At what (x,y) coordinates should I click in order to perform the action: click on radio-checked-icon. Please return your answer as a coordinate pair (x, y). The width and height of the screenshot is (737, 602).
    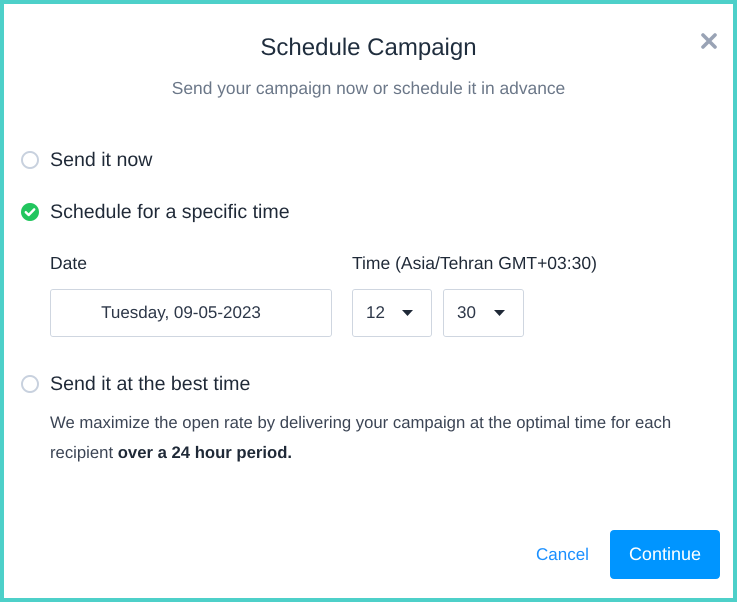
    Looking at the image, I should click on (30, 212).